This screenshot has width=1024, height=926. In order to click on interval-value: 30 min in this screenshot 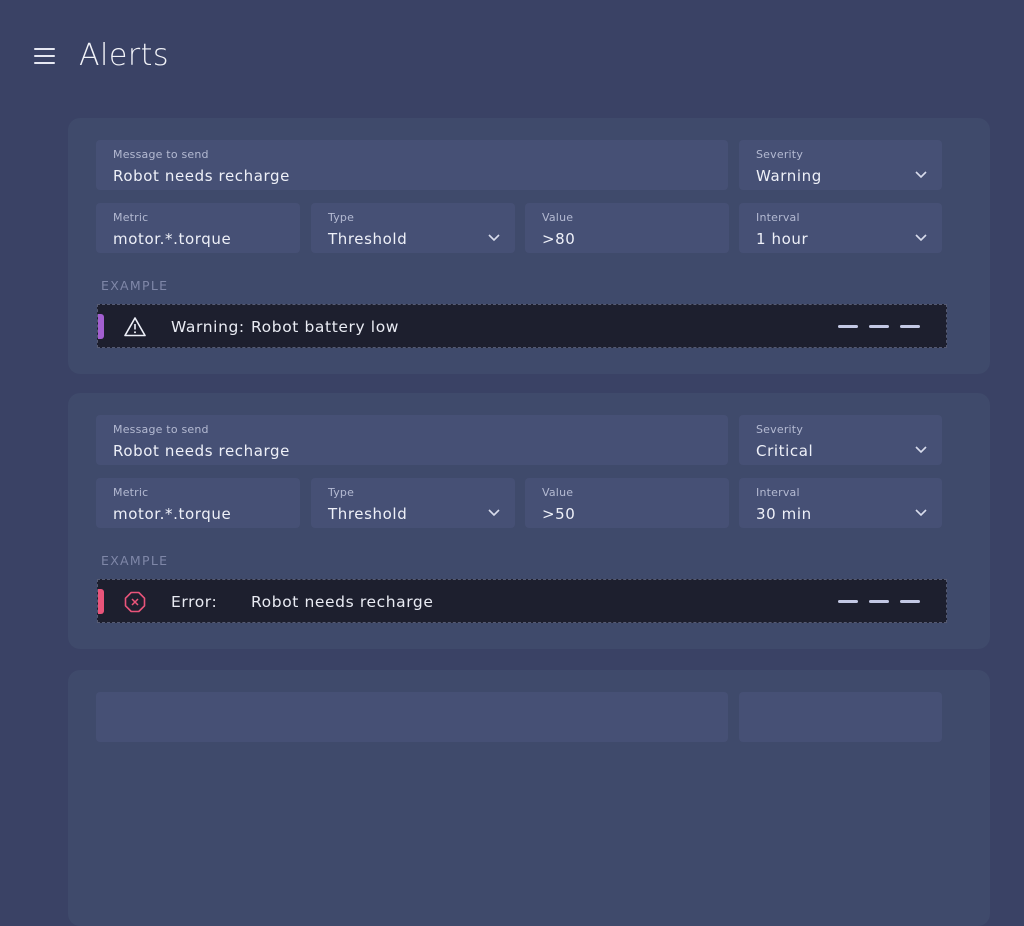, I will do `click(784, 514)`.